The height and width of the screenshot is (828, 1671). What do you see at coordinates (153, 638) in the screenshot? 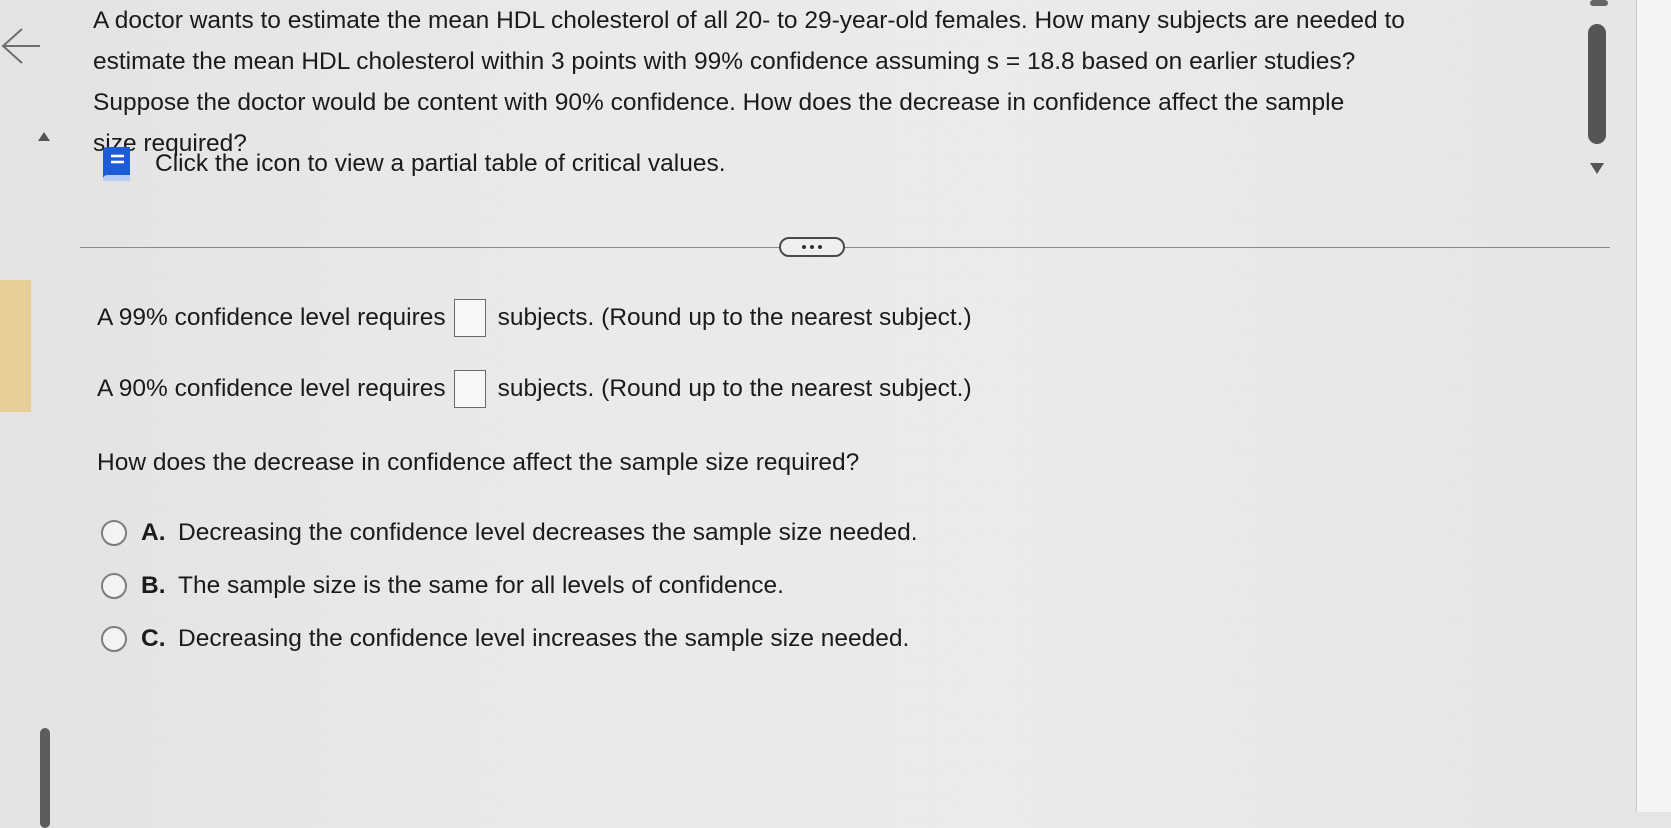
I see `option-letter: C.` at bounding box center [153, 638].